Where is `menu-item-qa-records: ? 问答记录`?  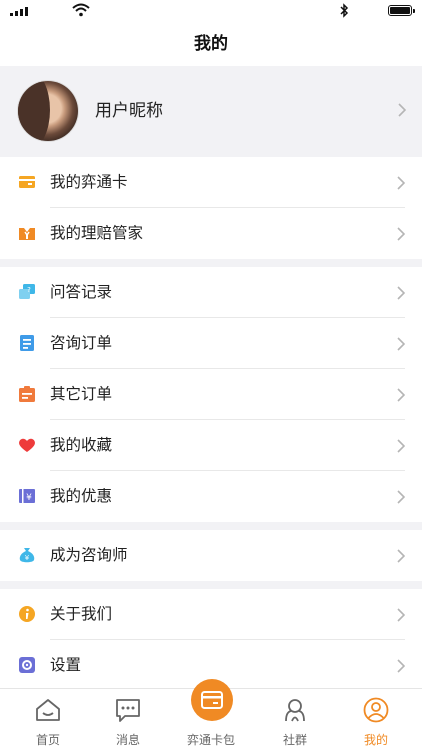
menu-item-qa-records: ? 问答记录 is located at coordinates (211, 292).